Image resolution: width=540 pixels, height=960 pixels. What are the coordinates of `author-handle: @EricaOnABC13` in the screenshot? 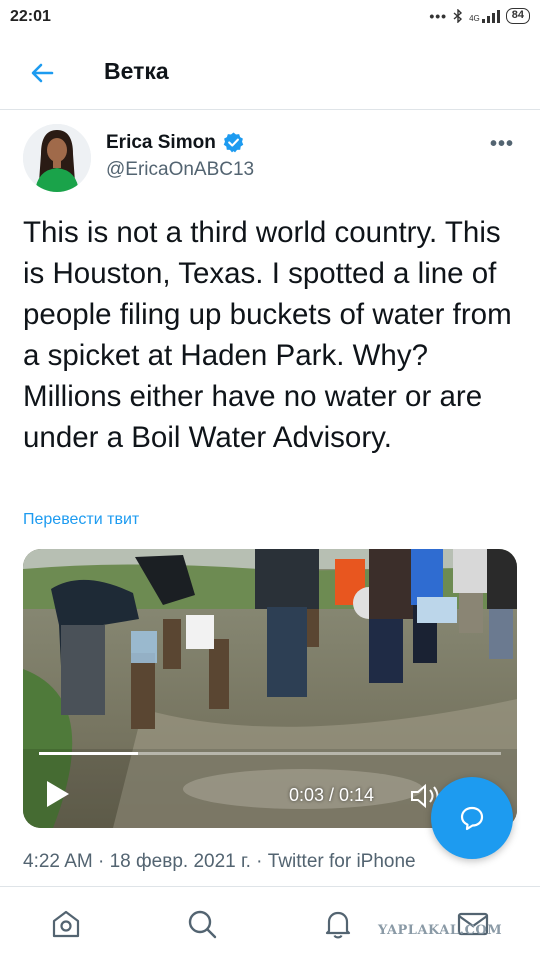 It's located at (180, 170).